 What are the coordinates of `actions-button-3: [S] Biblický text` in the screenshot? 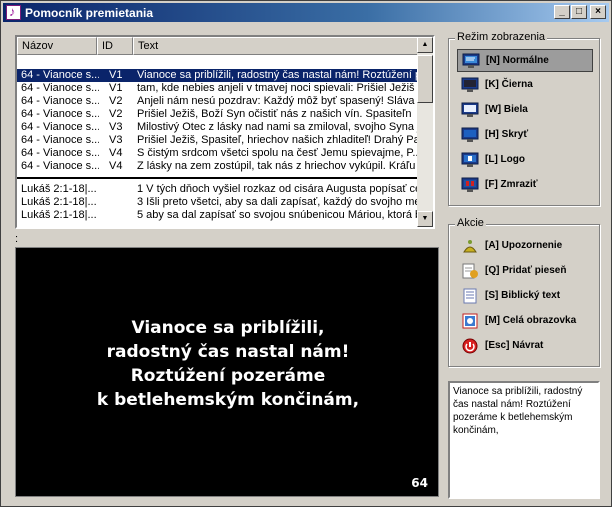 It's located at (525, 296).